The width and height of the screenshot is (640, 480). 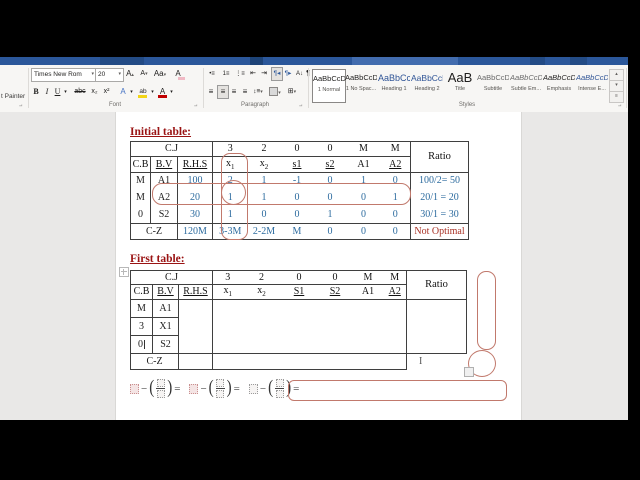 What do you see at coordinates (92, 74) in the screenshot?
I see `chevron-down-icon: ▾` at bounding box center [92, 74].